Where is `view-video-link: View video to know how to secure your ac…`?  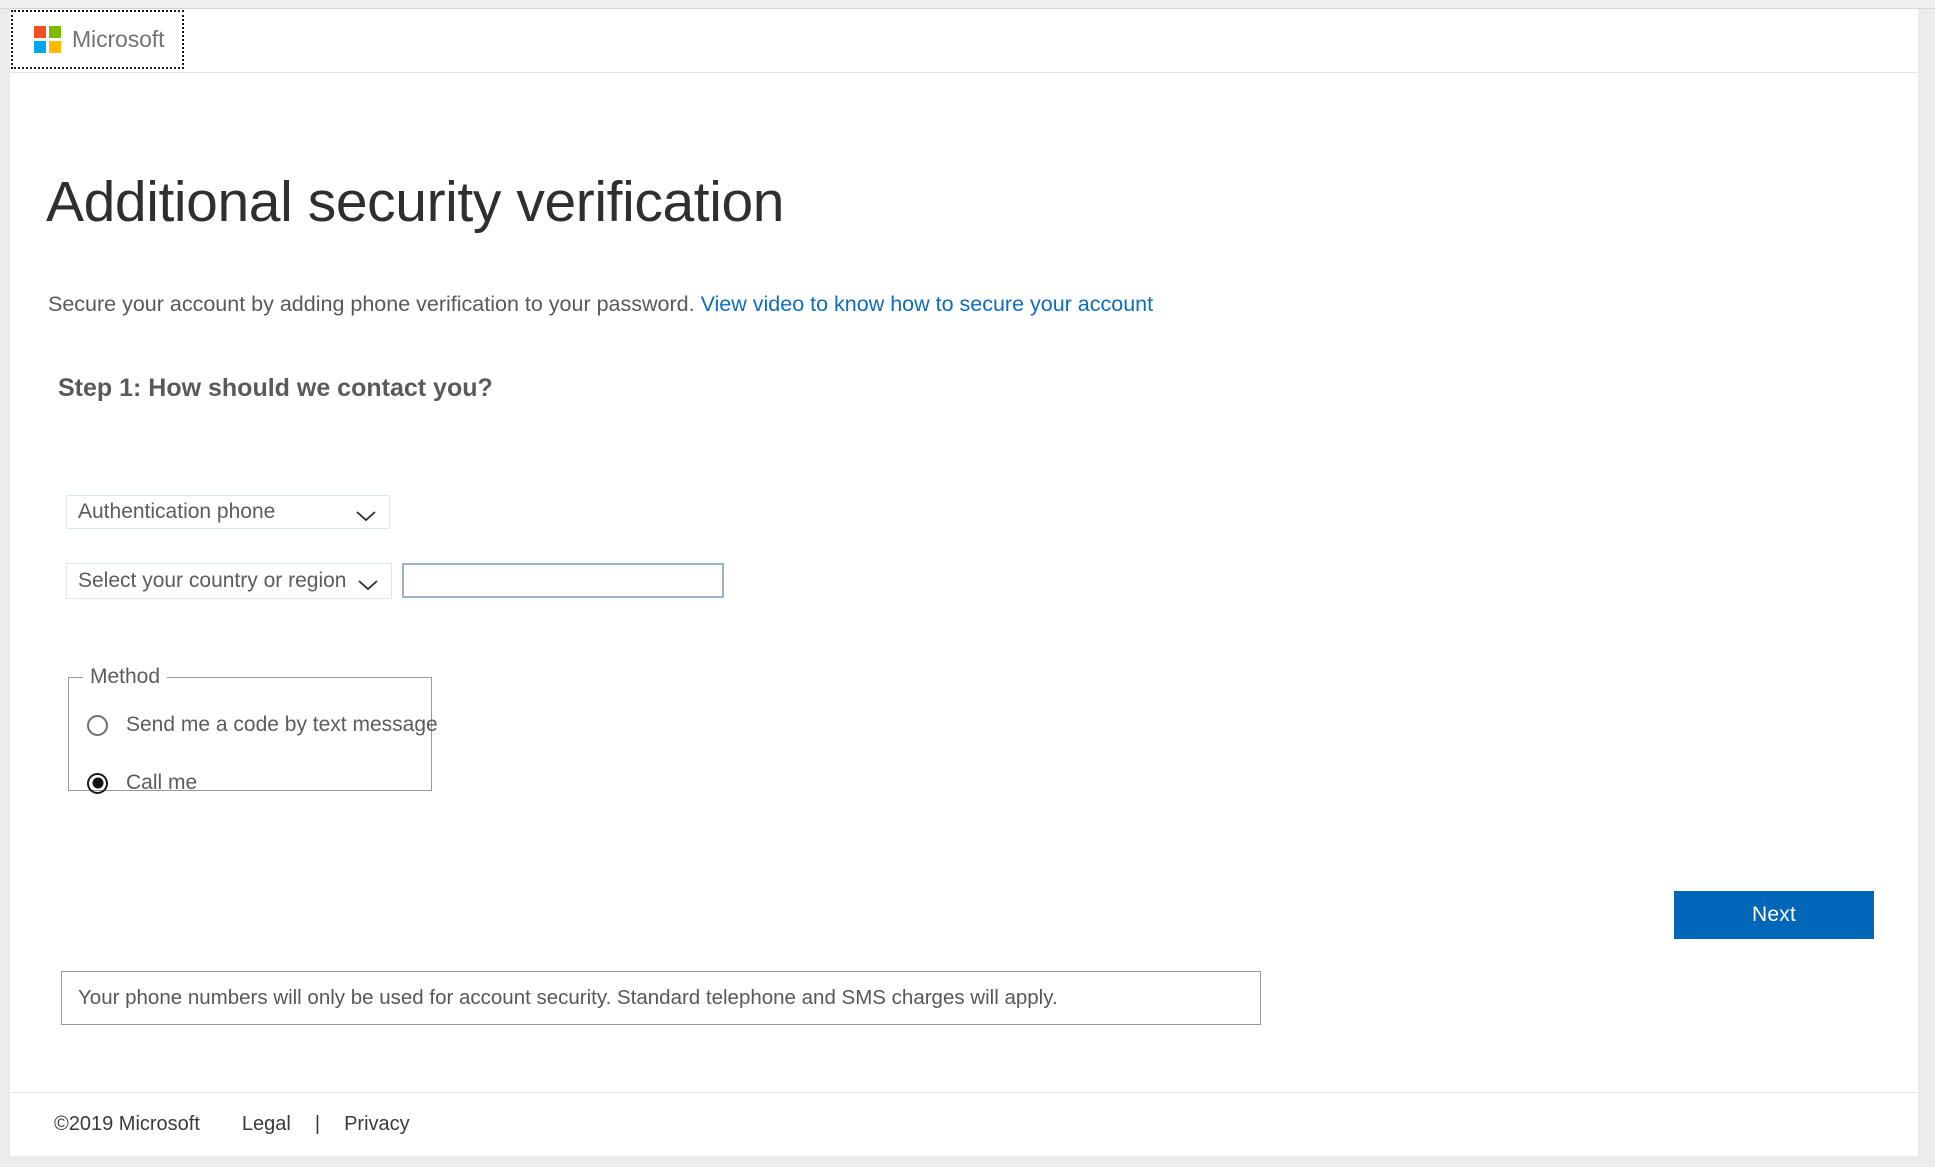
view-video-link: View video to know how to secure your ac… is located at coordinates (927, 304).